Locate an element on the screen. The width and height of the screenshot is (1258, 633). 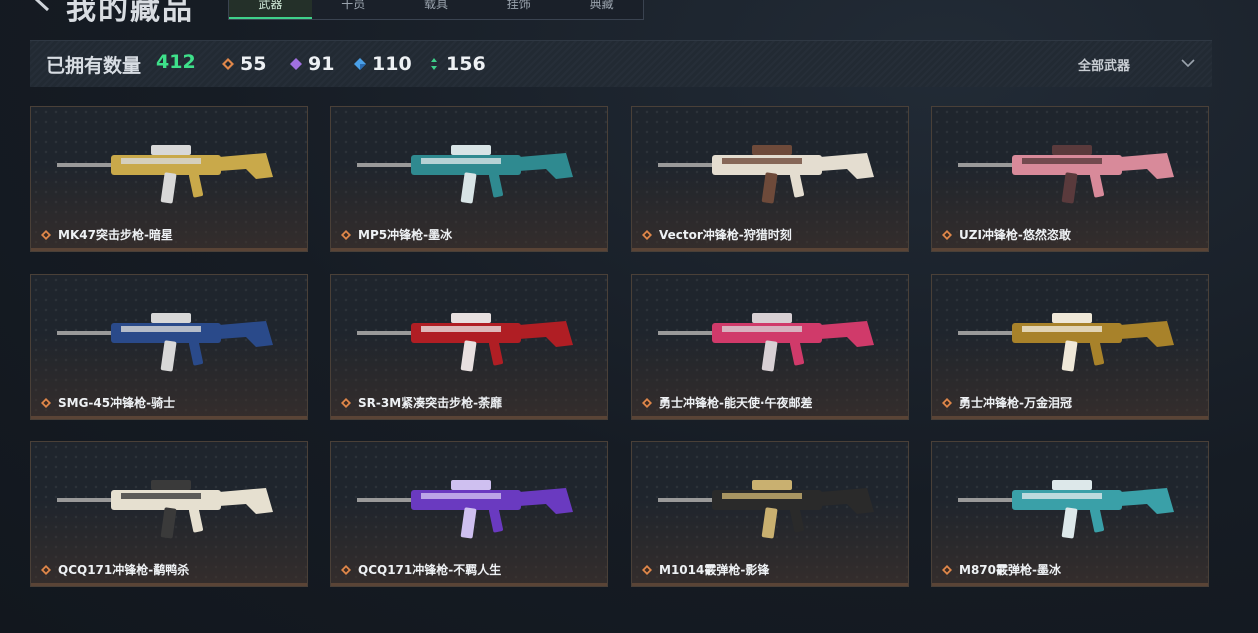
chevron-down-icon is located at coordinates (1188, 63).